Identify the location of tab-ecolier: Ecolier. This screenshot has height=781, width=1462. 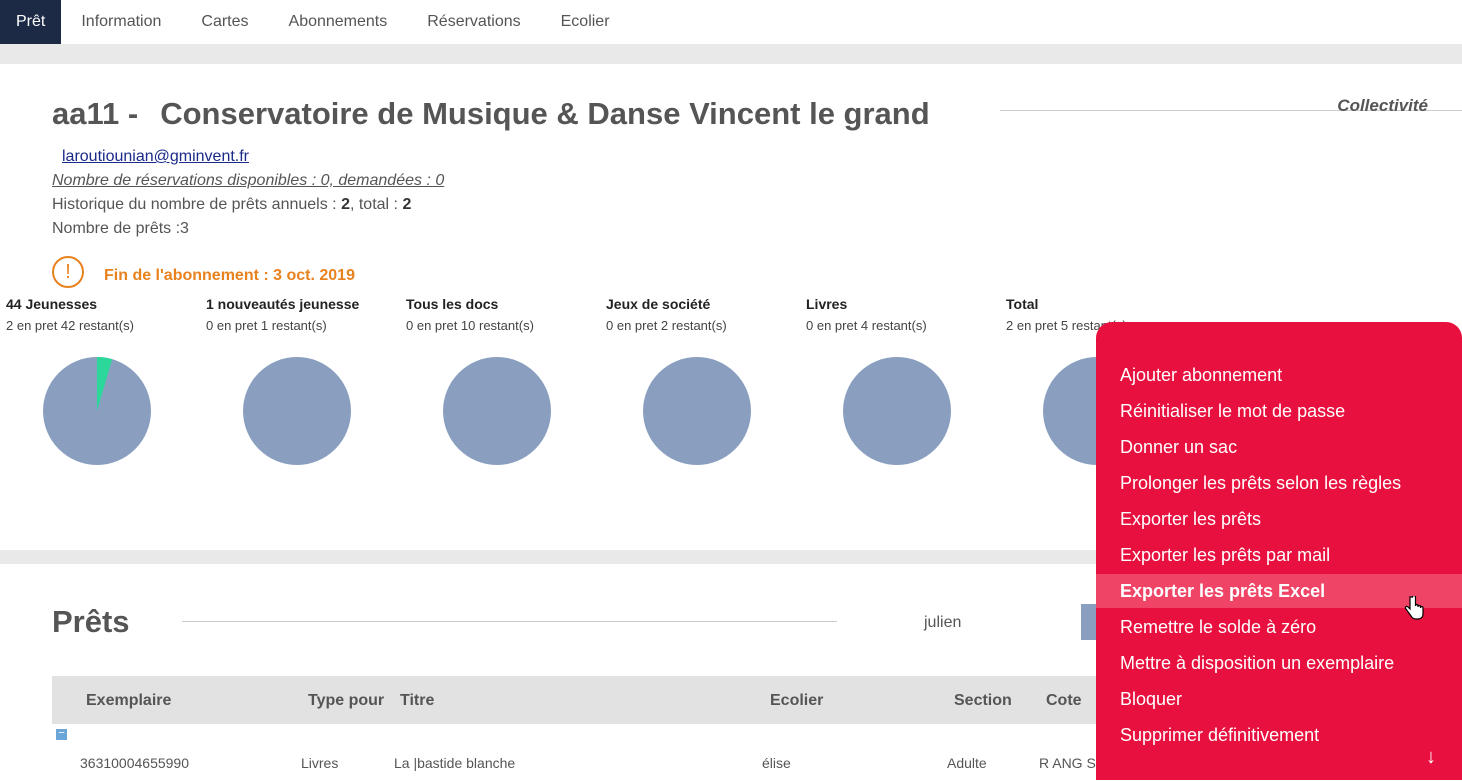
(585, 22).